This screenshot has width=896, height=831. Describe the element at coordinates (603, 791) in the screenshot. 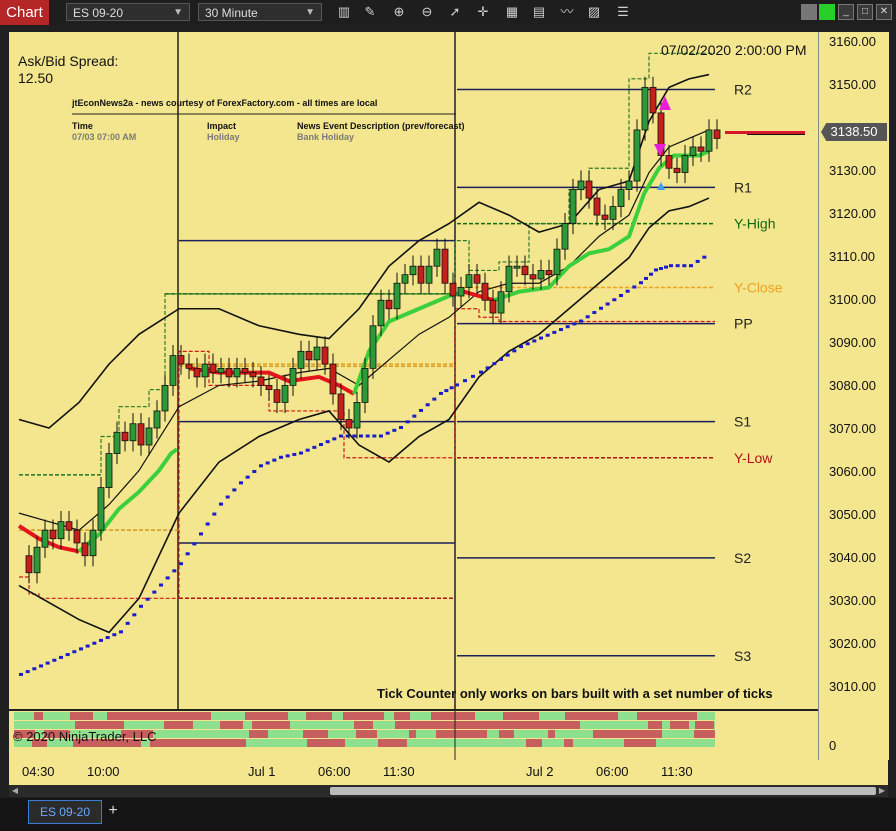

I see `scrollbar-thumb` at that location.